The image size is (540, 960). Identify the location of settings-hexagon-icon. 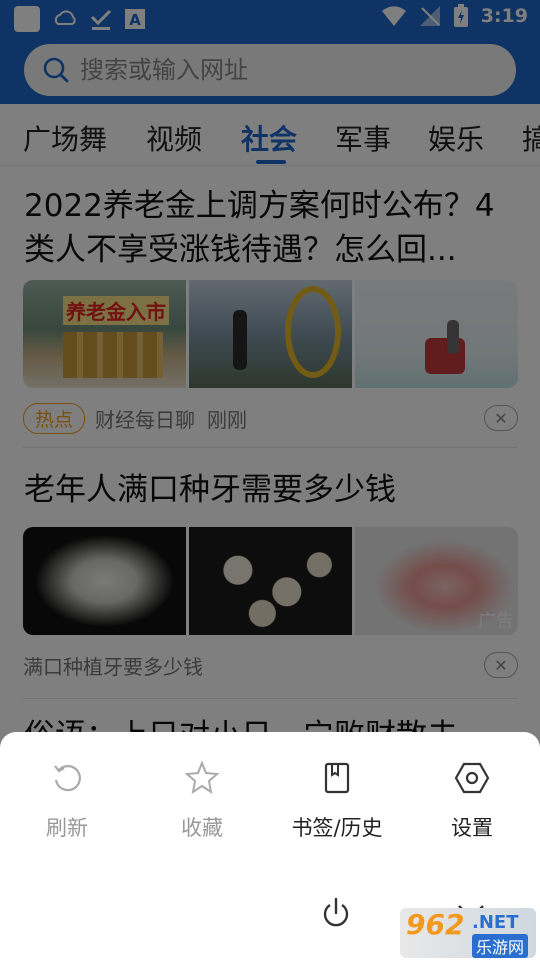
(472, 778).